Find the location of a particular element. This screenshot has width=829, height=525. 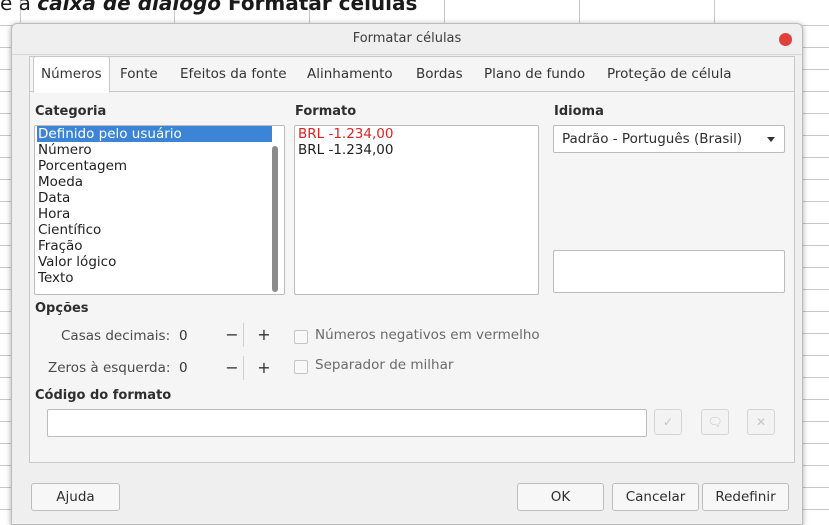

list-item-hora: Hora is located at coordinates (54, 214).